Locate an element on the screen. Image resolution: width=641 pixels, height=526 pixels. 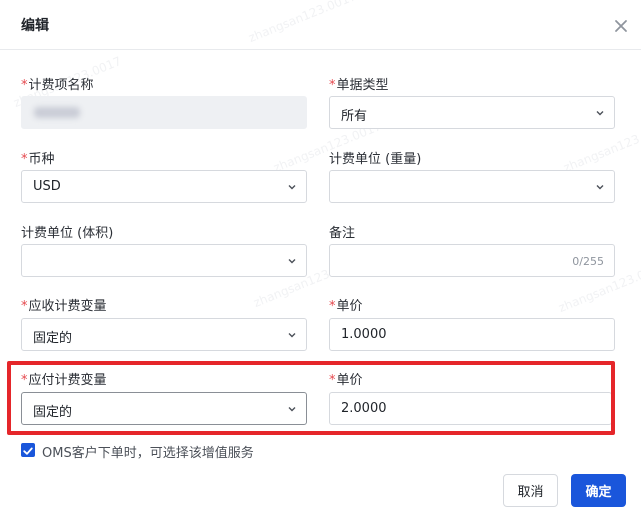
fee-item-name-label: *计费项名称 is located at coordinates (57, 85).